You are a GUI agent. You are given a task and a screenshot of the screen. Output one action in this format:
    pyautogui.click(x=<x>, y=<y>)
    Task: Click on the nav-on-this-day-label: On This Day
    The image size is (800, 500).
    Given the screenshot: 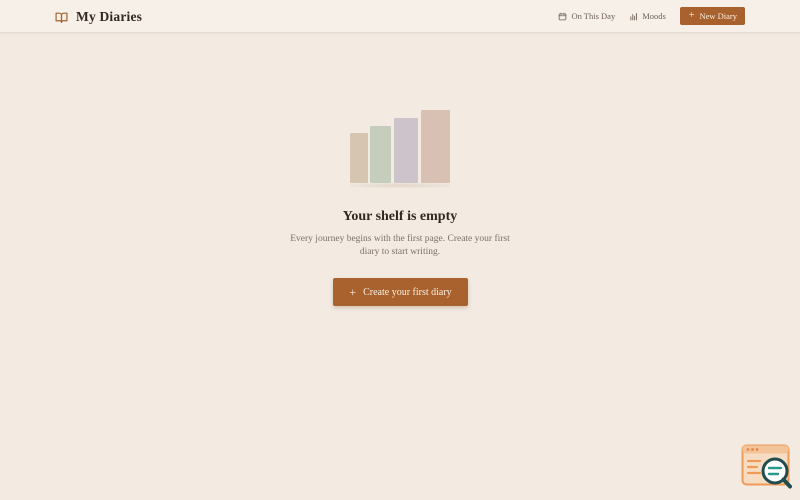 What is the action you would take?
    pyautogui.click(x=593, y=16)
    